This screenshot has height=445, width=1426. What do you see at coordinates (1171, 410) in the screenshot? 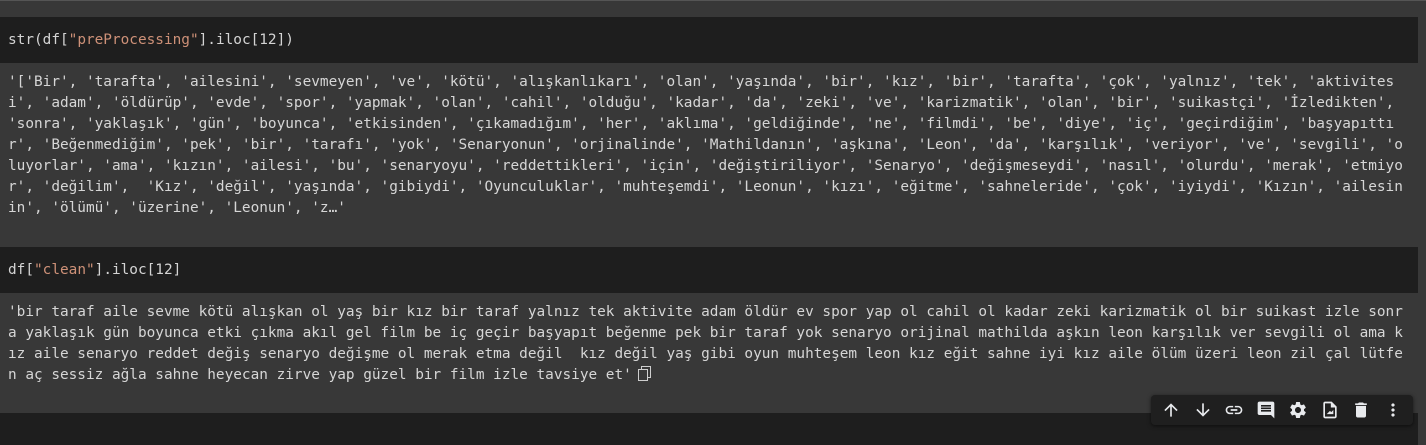
I see `arrow-up-icon` at bounding box center [1171, 410].